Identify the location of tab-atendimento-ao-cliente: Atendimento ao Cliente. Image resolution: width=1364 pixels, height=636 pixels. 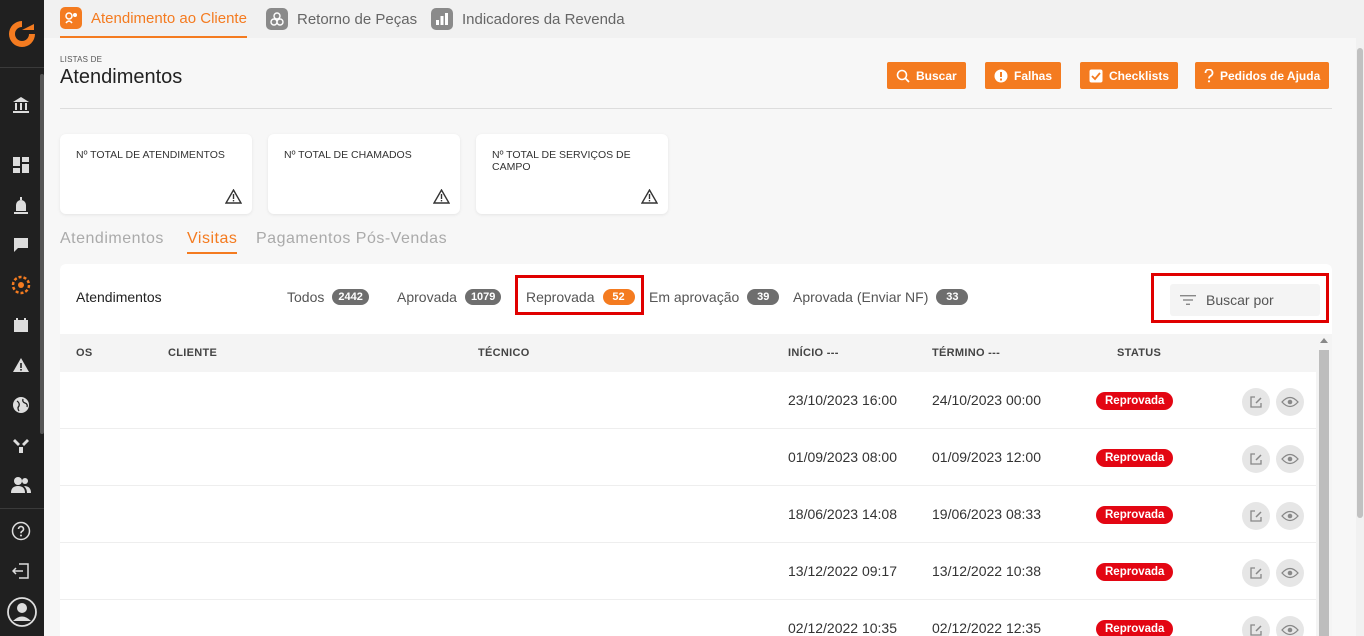
(153, 19).